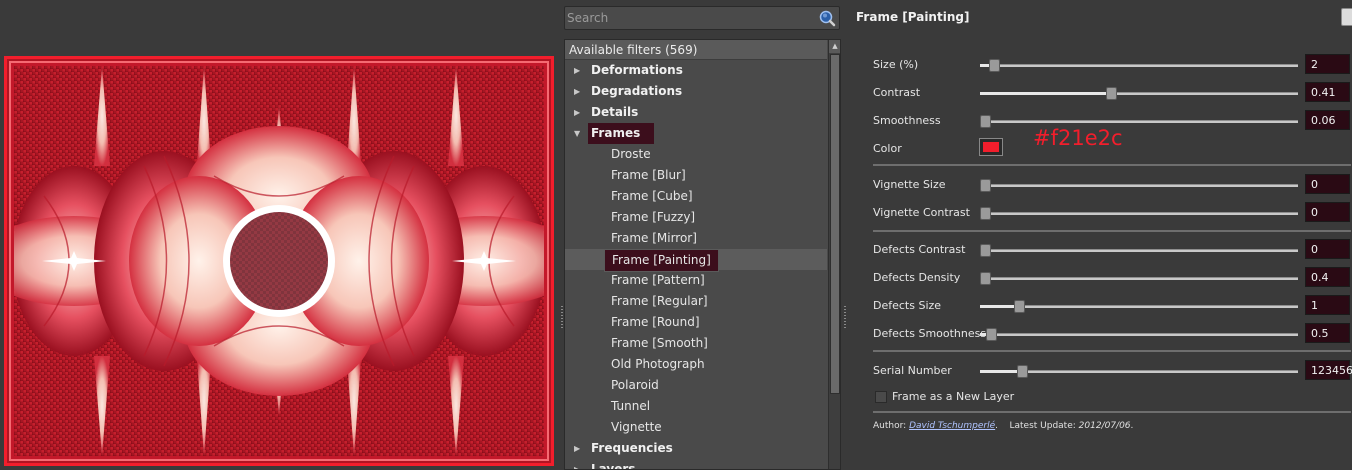  What do you see at coordinates (1327, 249) in the screenshot?
I see `defects-contrast-value: 0` at bounding box center [1327, 249].